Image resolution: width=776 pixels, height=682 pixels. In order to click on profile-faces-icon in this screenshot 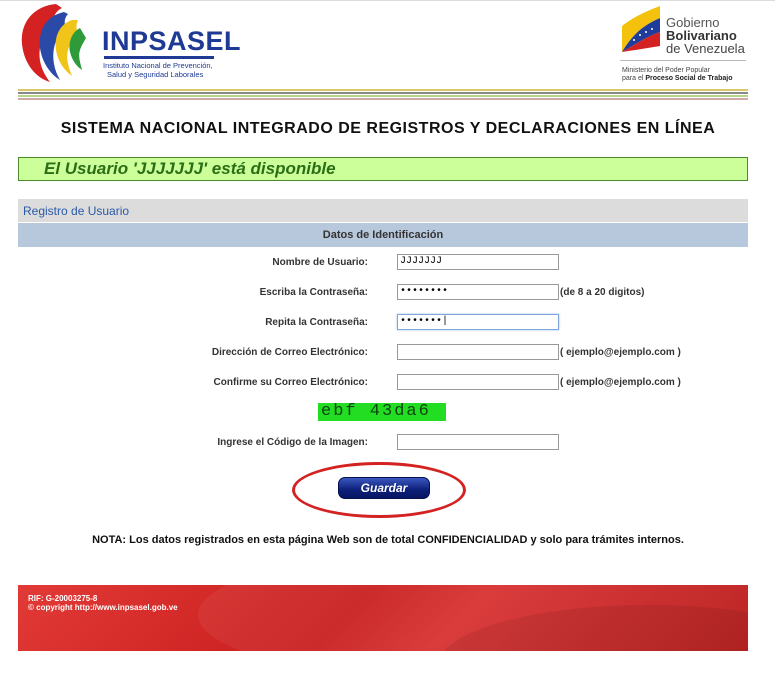, I will do `click(53, 43)`.